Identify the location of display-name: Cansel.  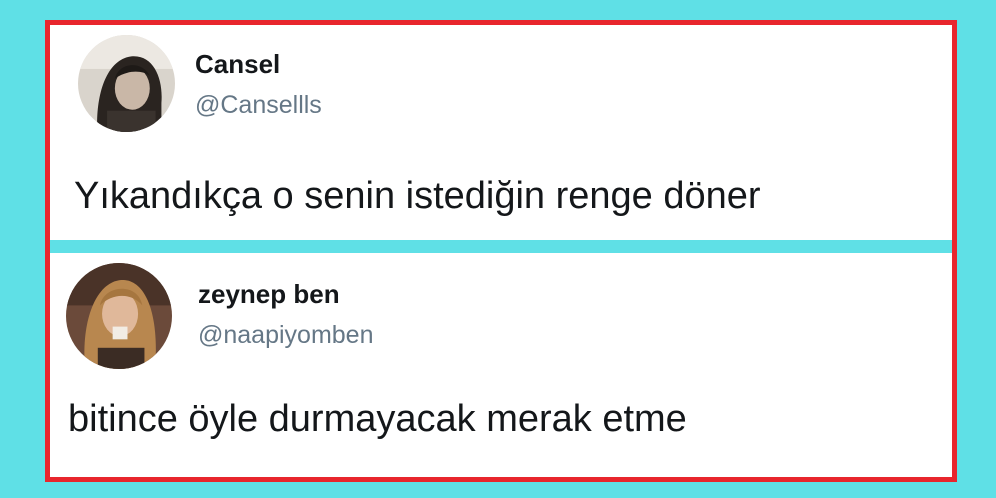
(237, 64).